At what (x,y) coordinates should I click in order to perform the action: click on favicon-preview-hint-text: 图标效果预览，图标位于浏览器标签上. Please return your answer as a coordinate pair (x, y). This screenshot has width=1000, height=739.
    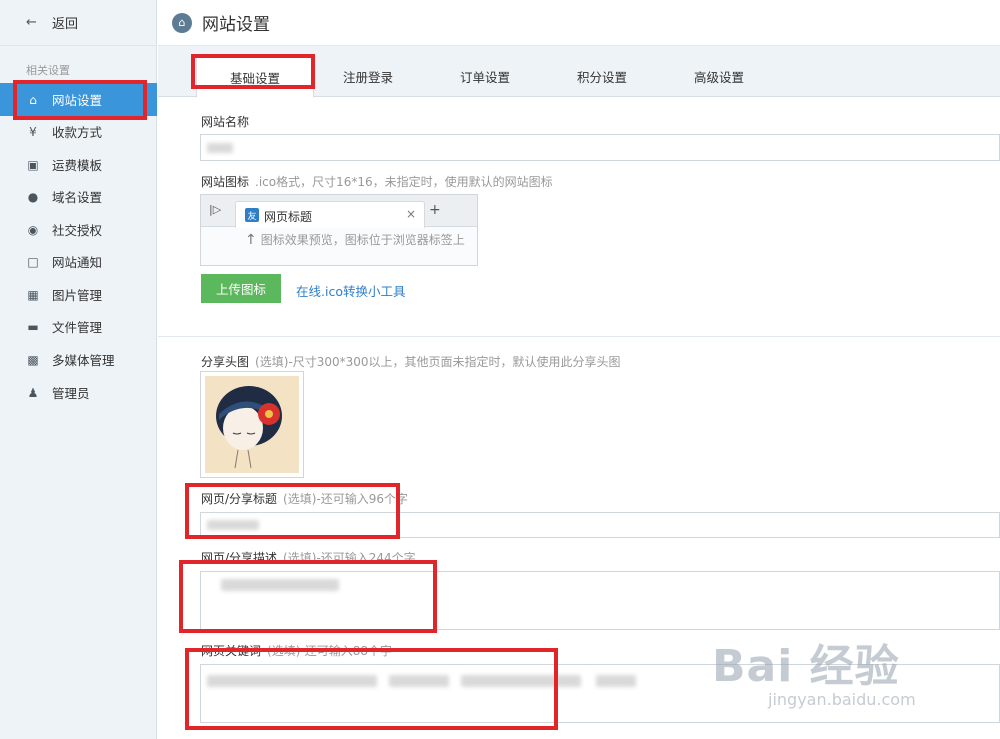
    Looking at the image, I should click on (362, 240).